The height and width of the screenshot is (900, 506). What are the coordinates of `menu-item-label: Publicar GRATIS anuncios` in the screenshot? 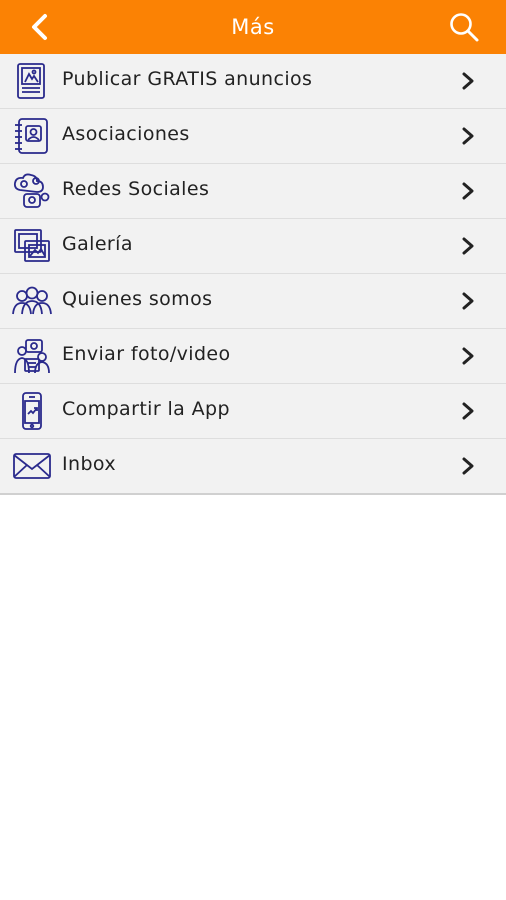 It's located at (187, 79).